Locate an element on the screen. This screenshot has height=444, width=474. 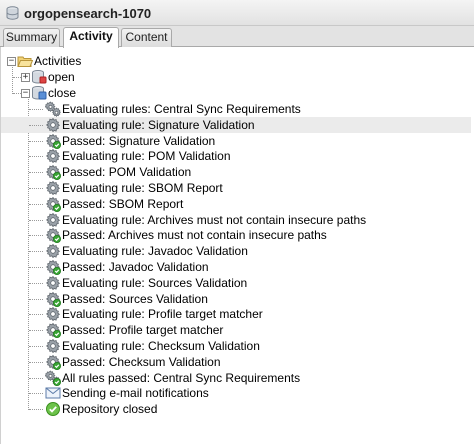
check-circle-icon is located at coordinates (53, 409).